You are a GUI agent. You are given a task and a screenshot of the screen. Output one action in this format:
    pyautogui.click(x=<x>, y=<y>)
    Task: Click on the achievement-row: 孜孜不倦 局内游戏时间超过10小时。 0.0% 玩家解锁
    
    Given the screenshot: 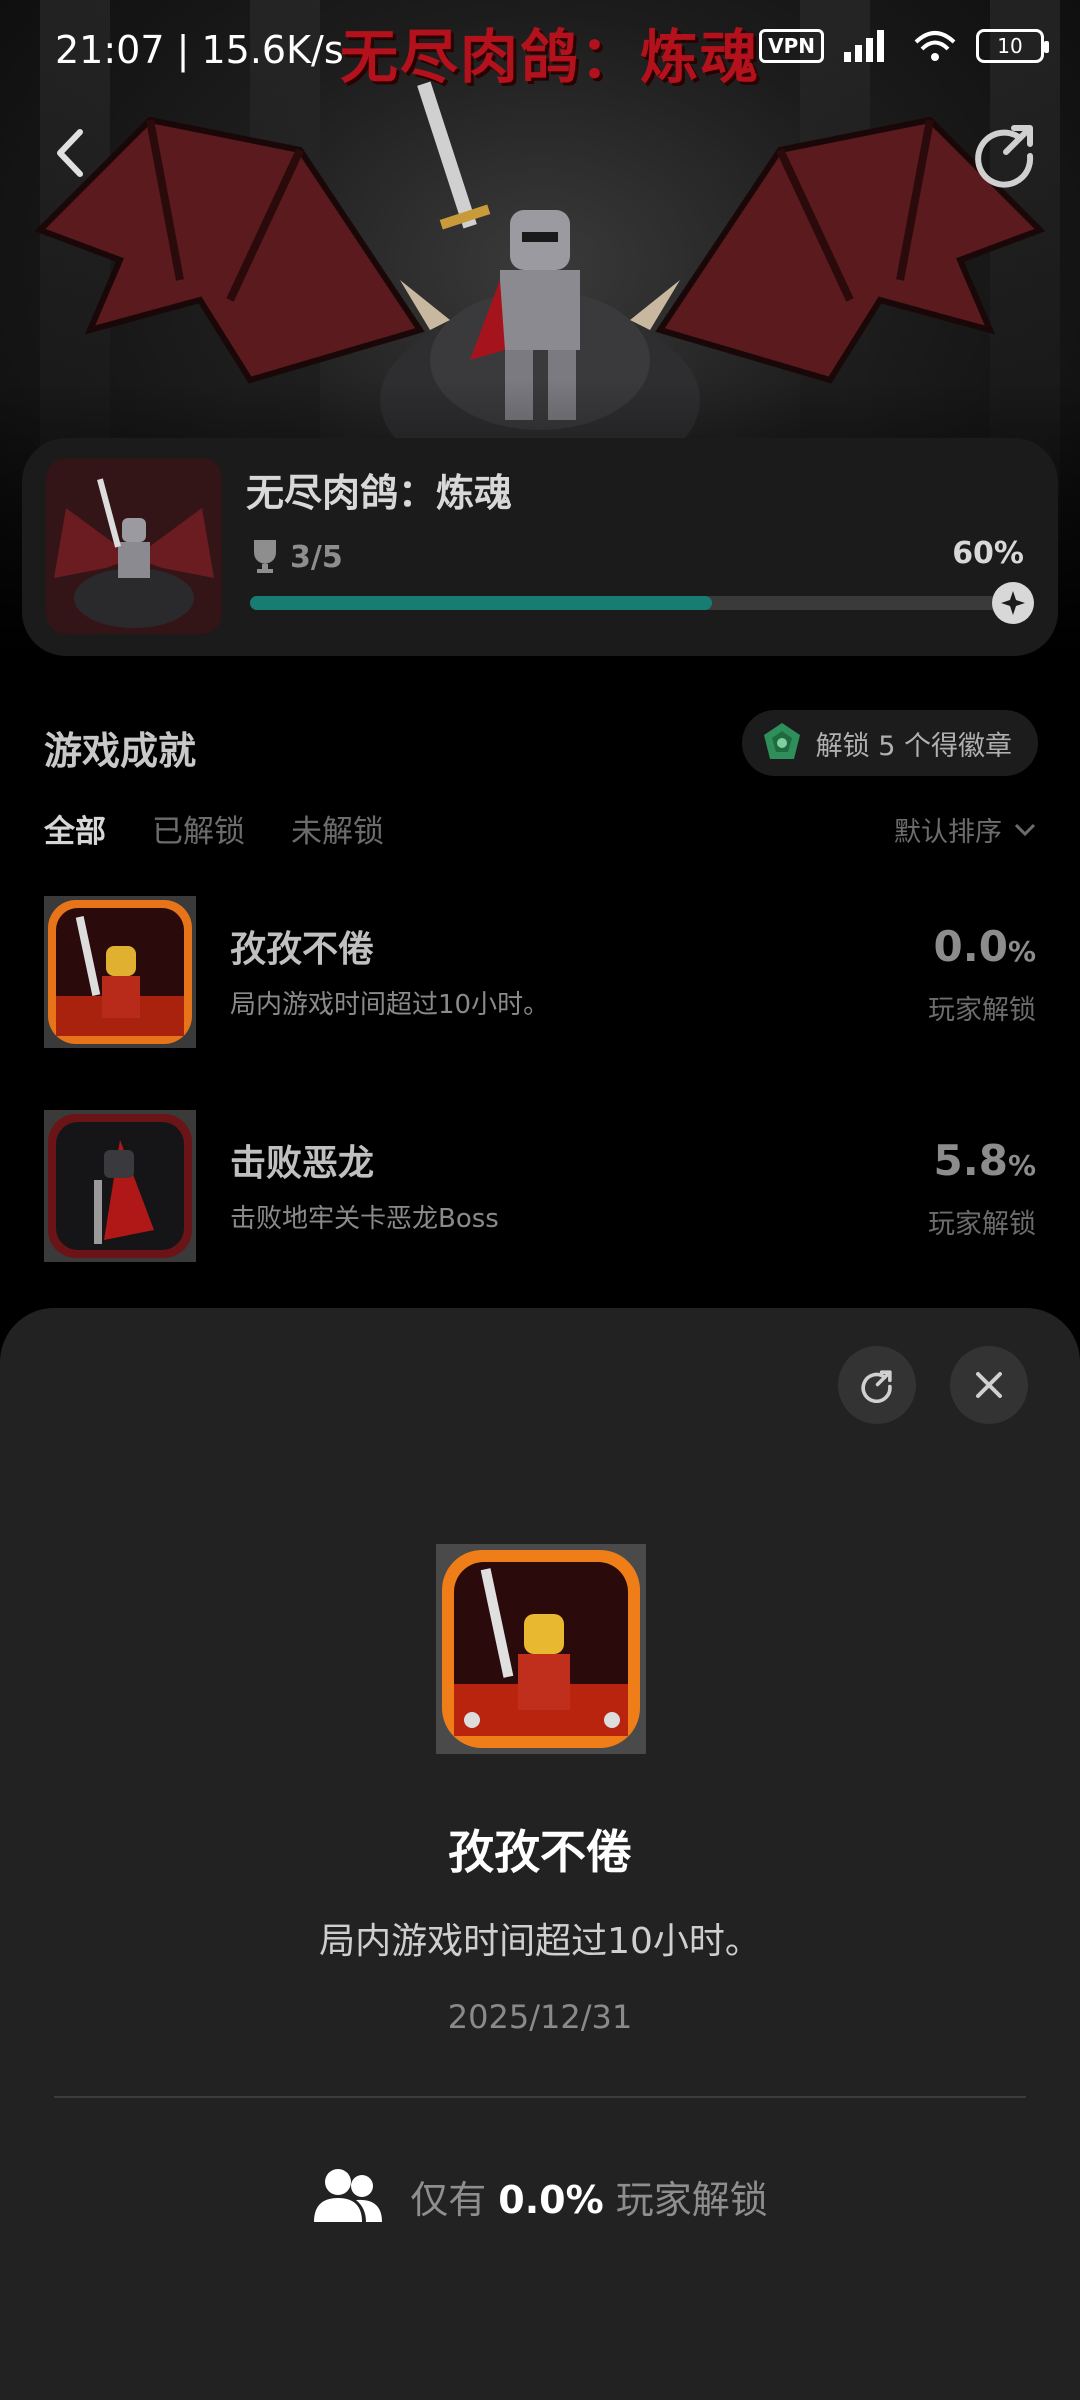 What is the action you would take?
    pyautogui.click(x=540, y=972)
    